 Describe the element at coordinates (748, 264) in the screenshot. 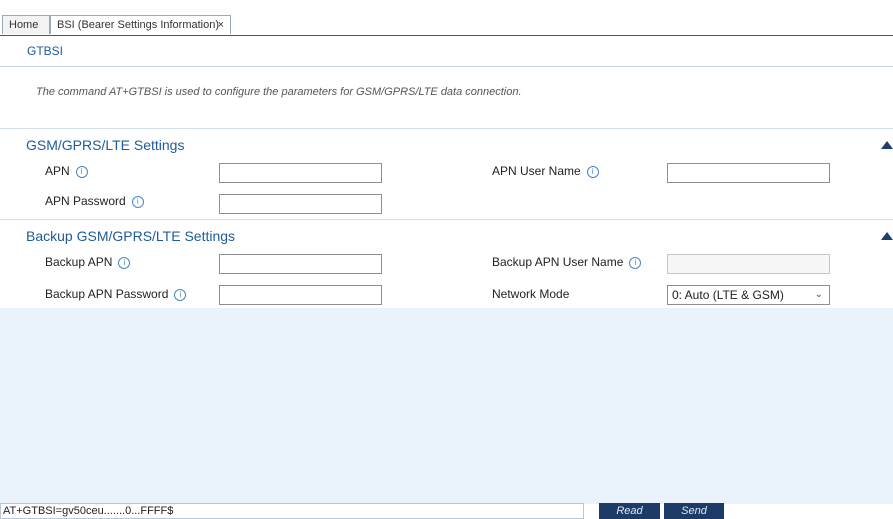

I see `backup-apn-user-name-input` at that location.